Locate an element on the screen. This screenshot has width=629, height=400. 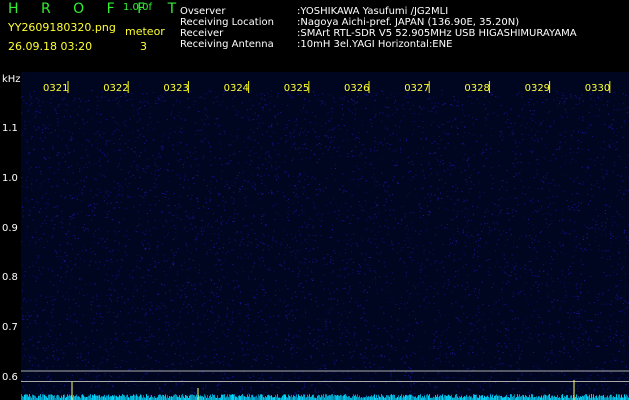
frequency-label: 0.7 is located at coordinates (10, 328).